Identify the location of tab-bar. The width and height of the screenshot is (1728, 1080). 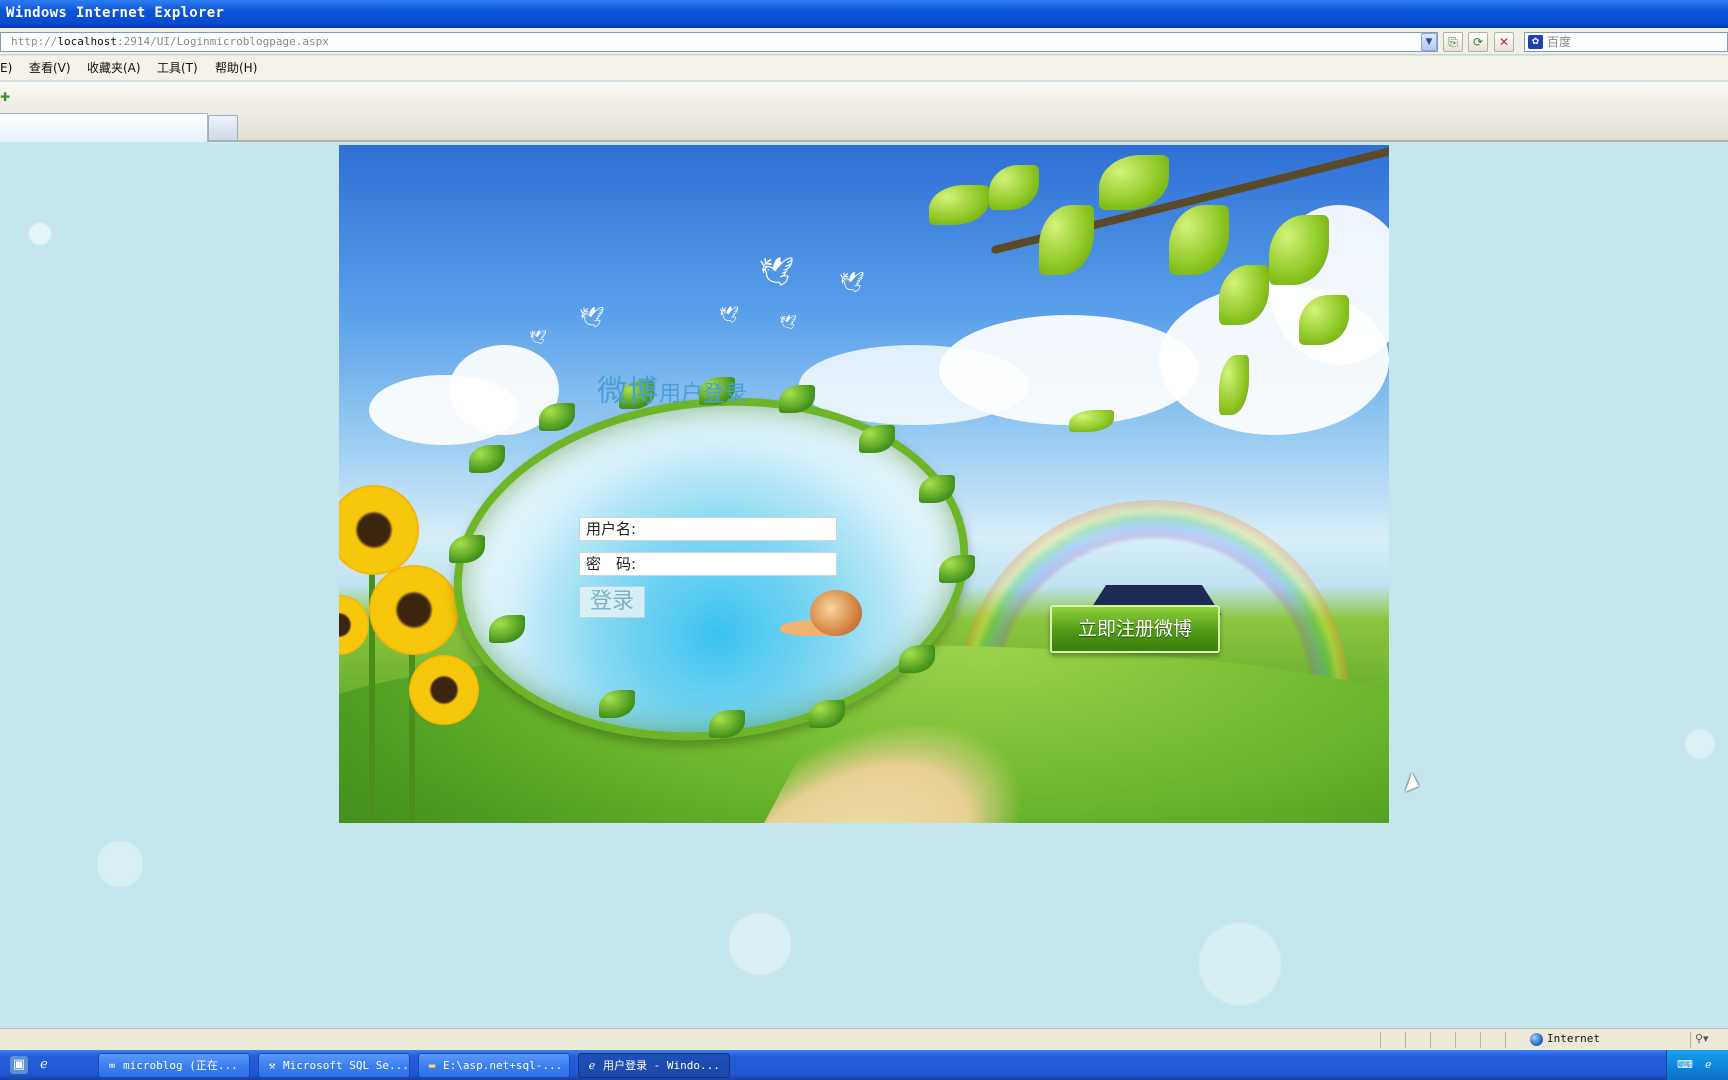
(864, 126).